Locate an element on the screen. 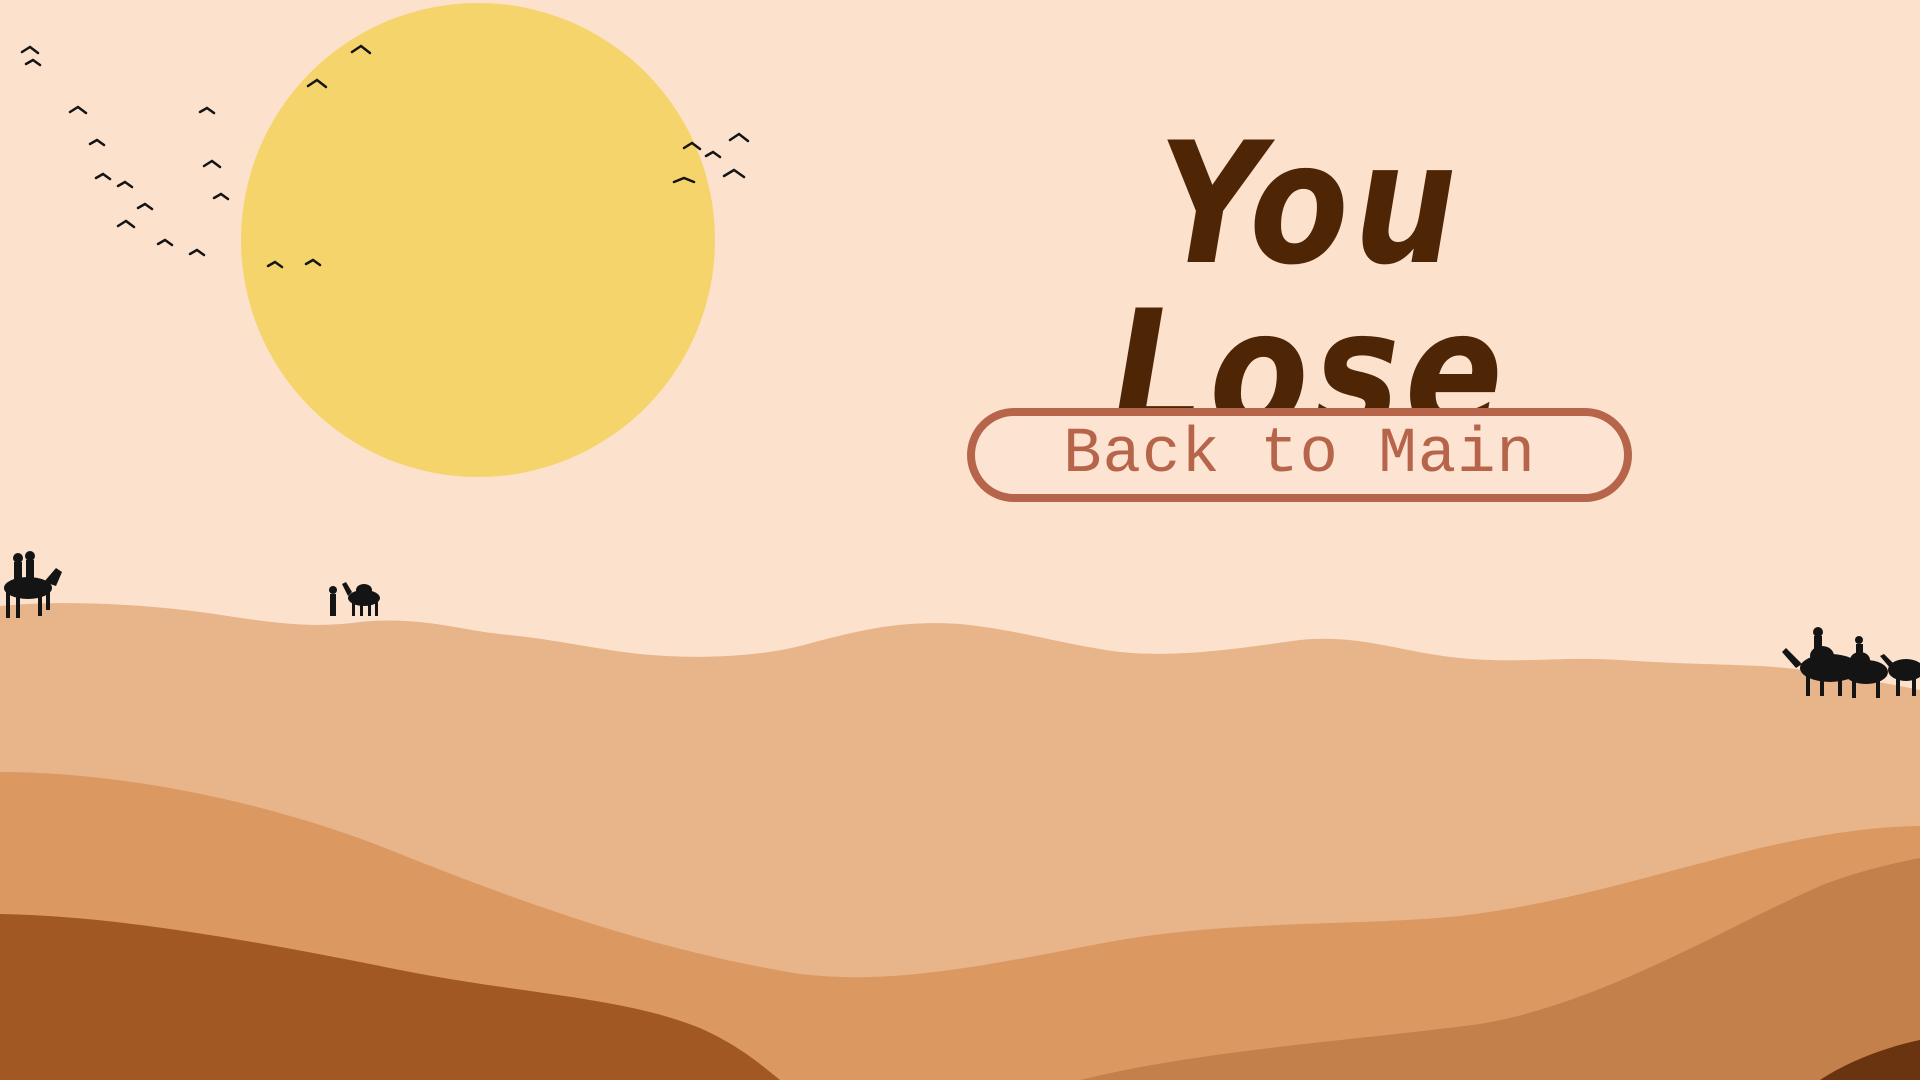 The height and width of the screenshot is (1080, 1920). game-over-title: You Lose is located at coordinates (1310, 288).